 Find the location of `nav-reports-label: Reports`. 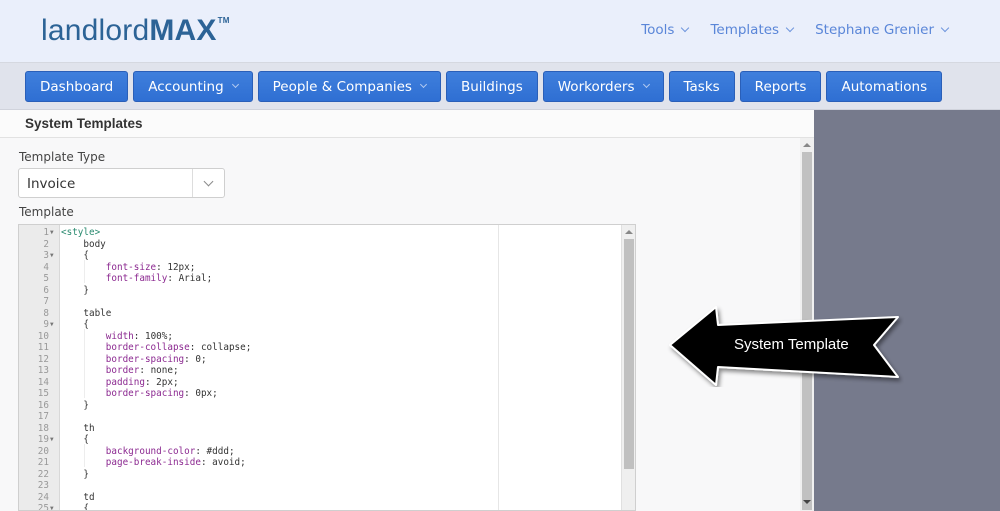

nav-reports-label: Reports is located at coordinates (780, 86).